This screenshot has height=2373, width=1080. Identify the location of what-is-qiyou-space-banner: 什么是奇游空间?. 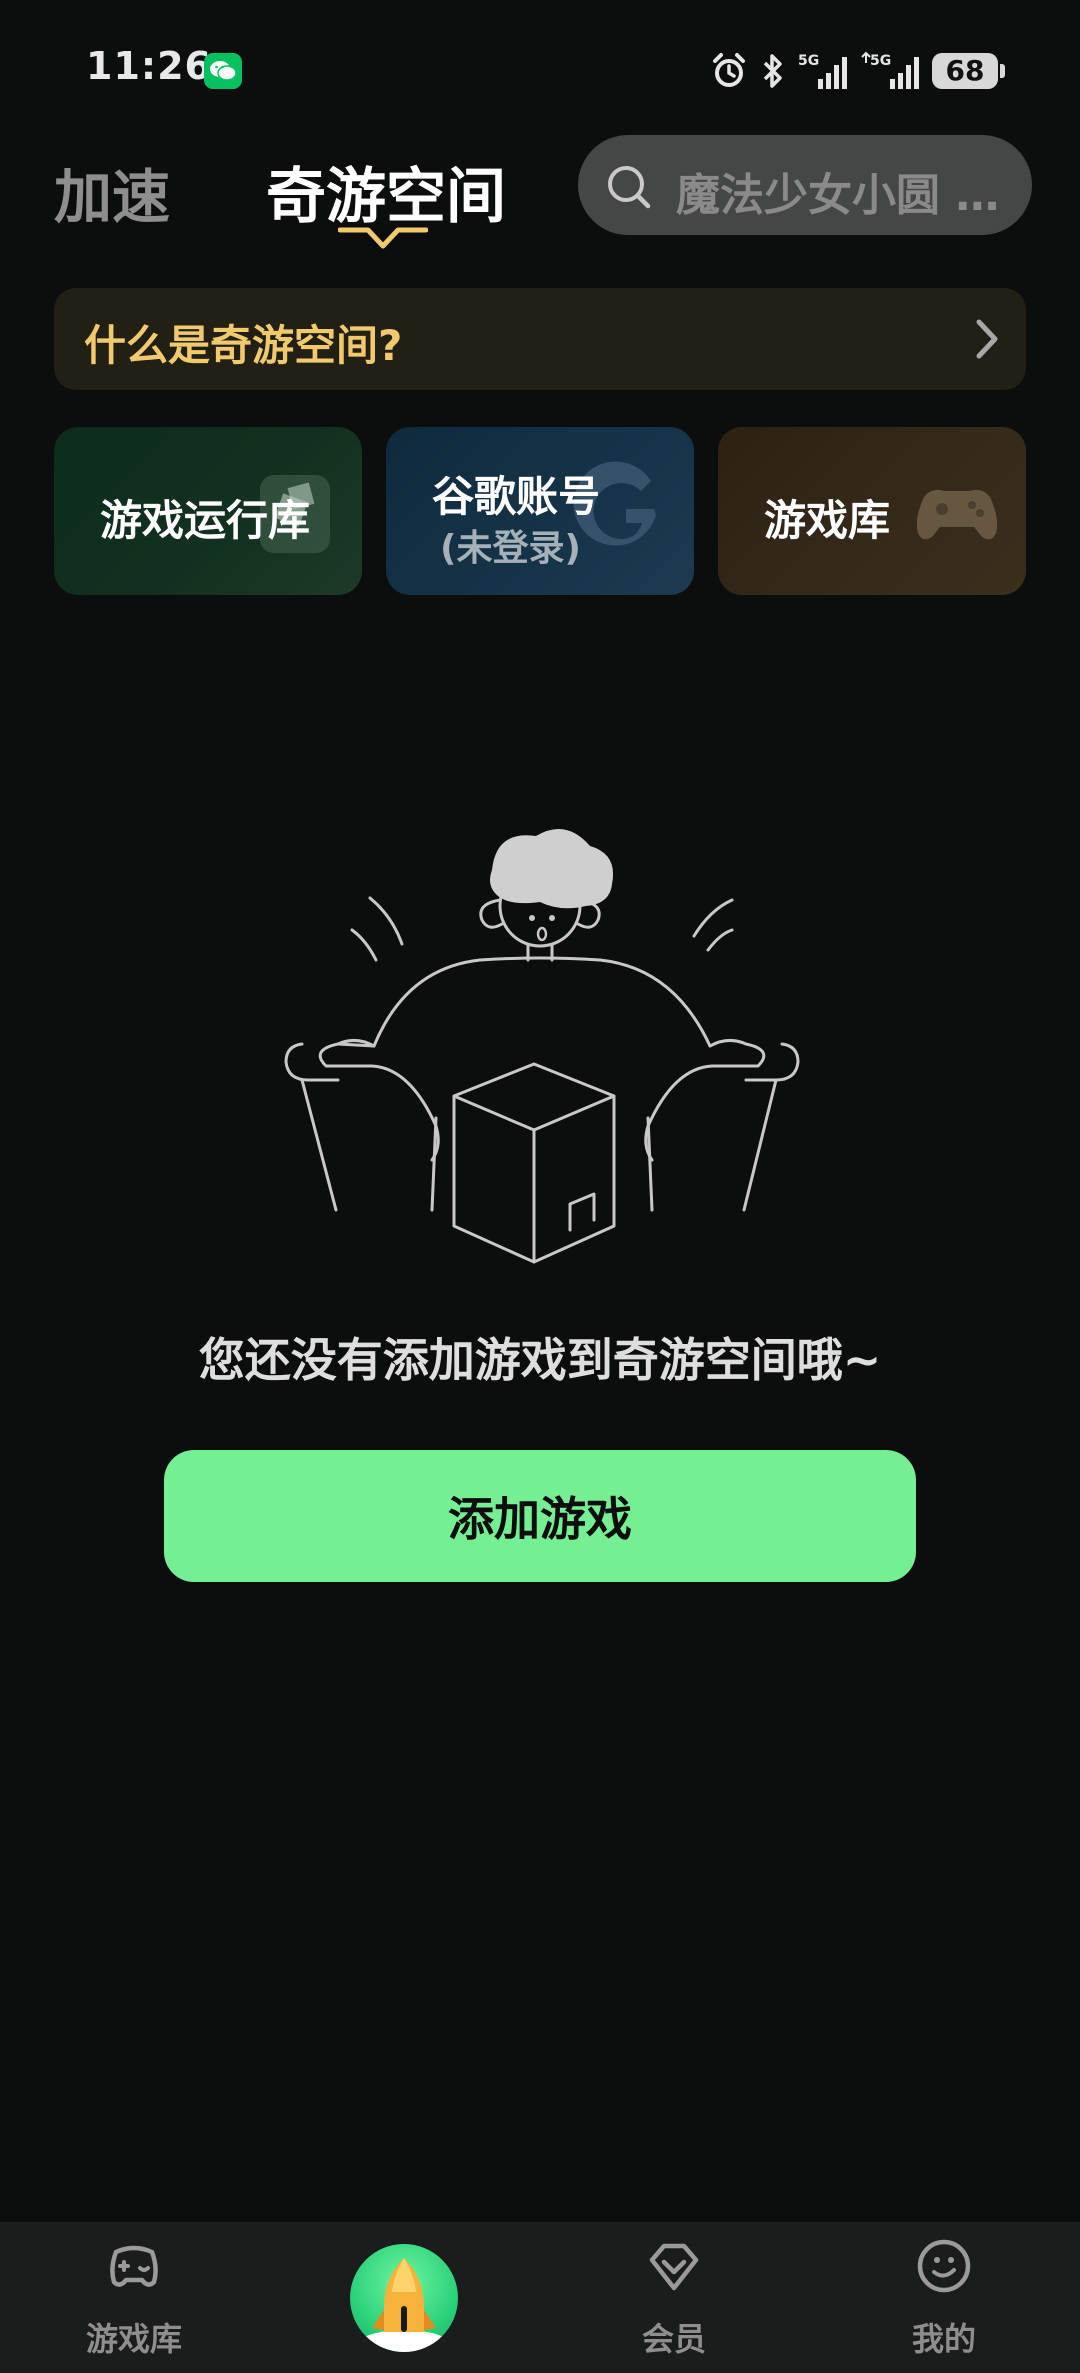
(540, 339).